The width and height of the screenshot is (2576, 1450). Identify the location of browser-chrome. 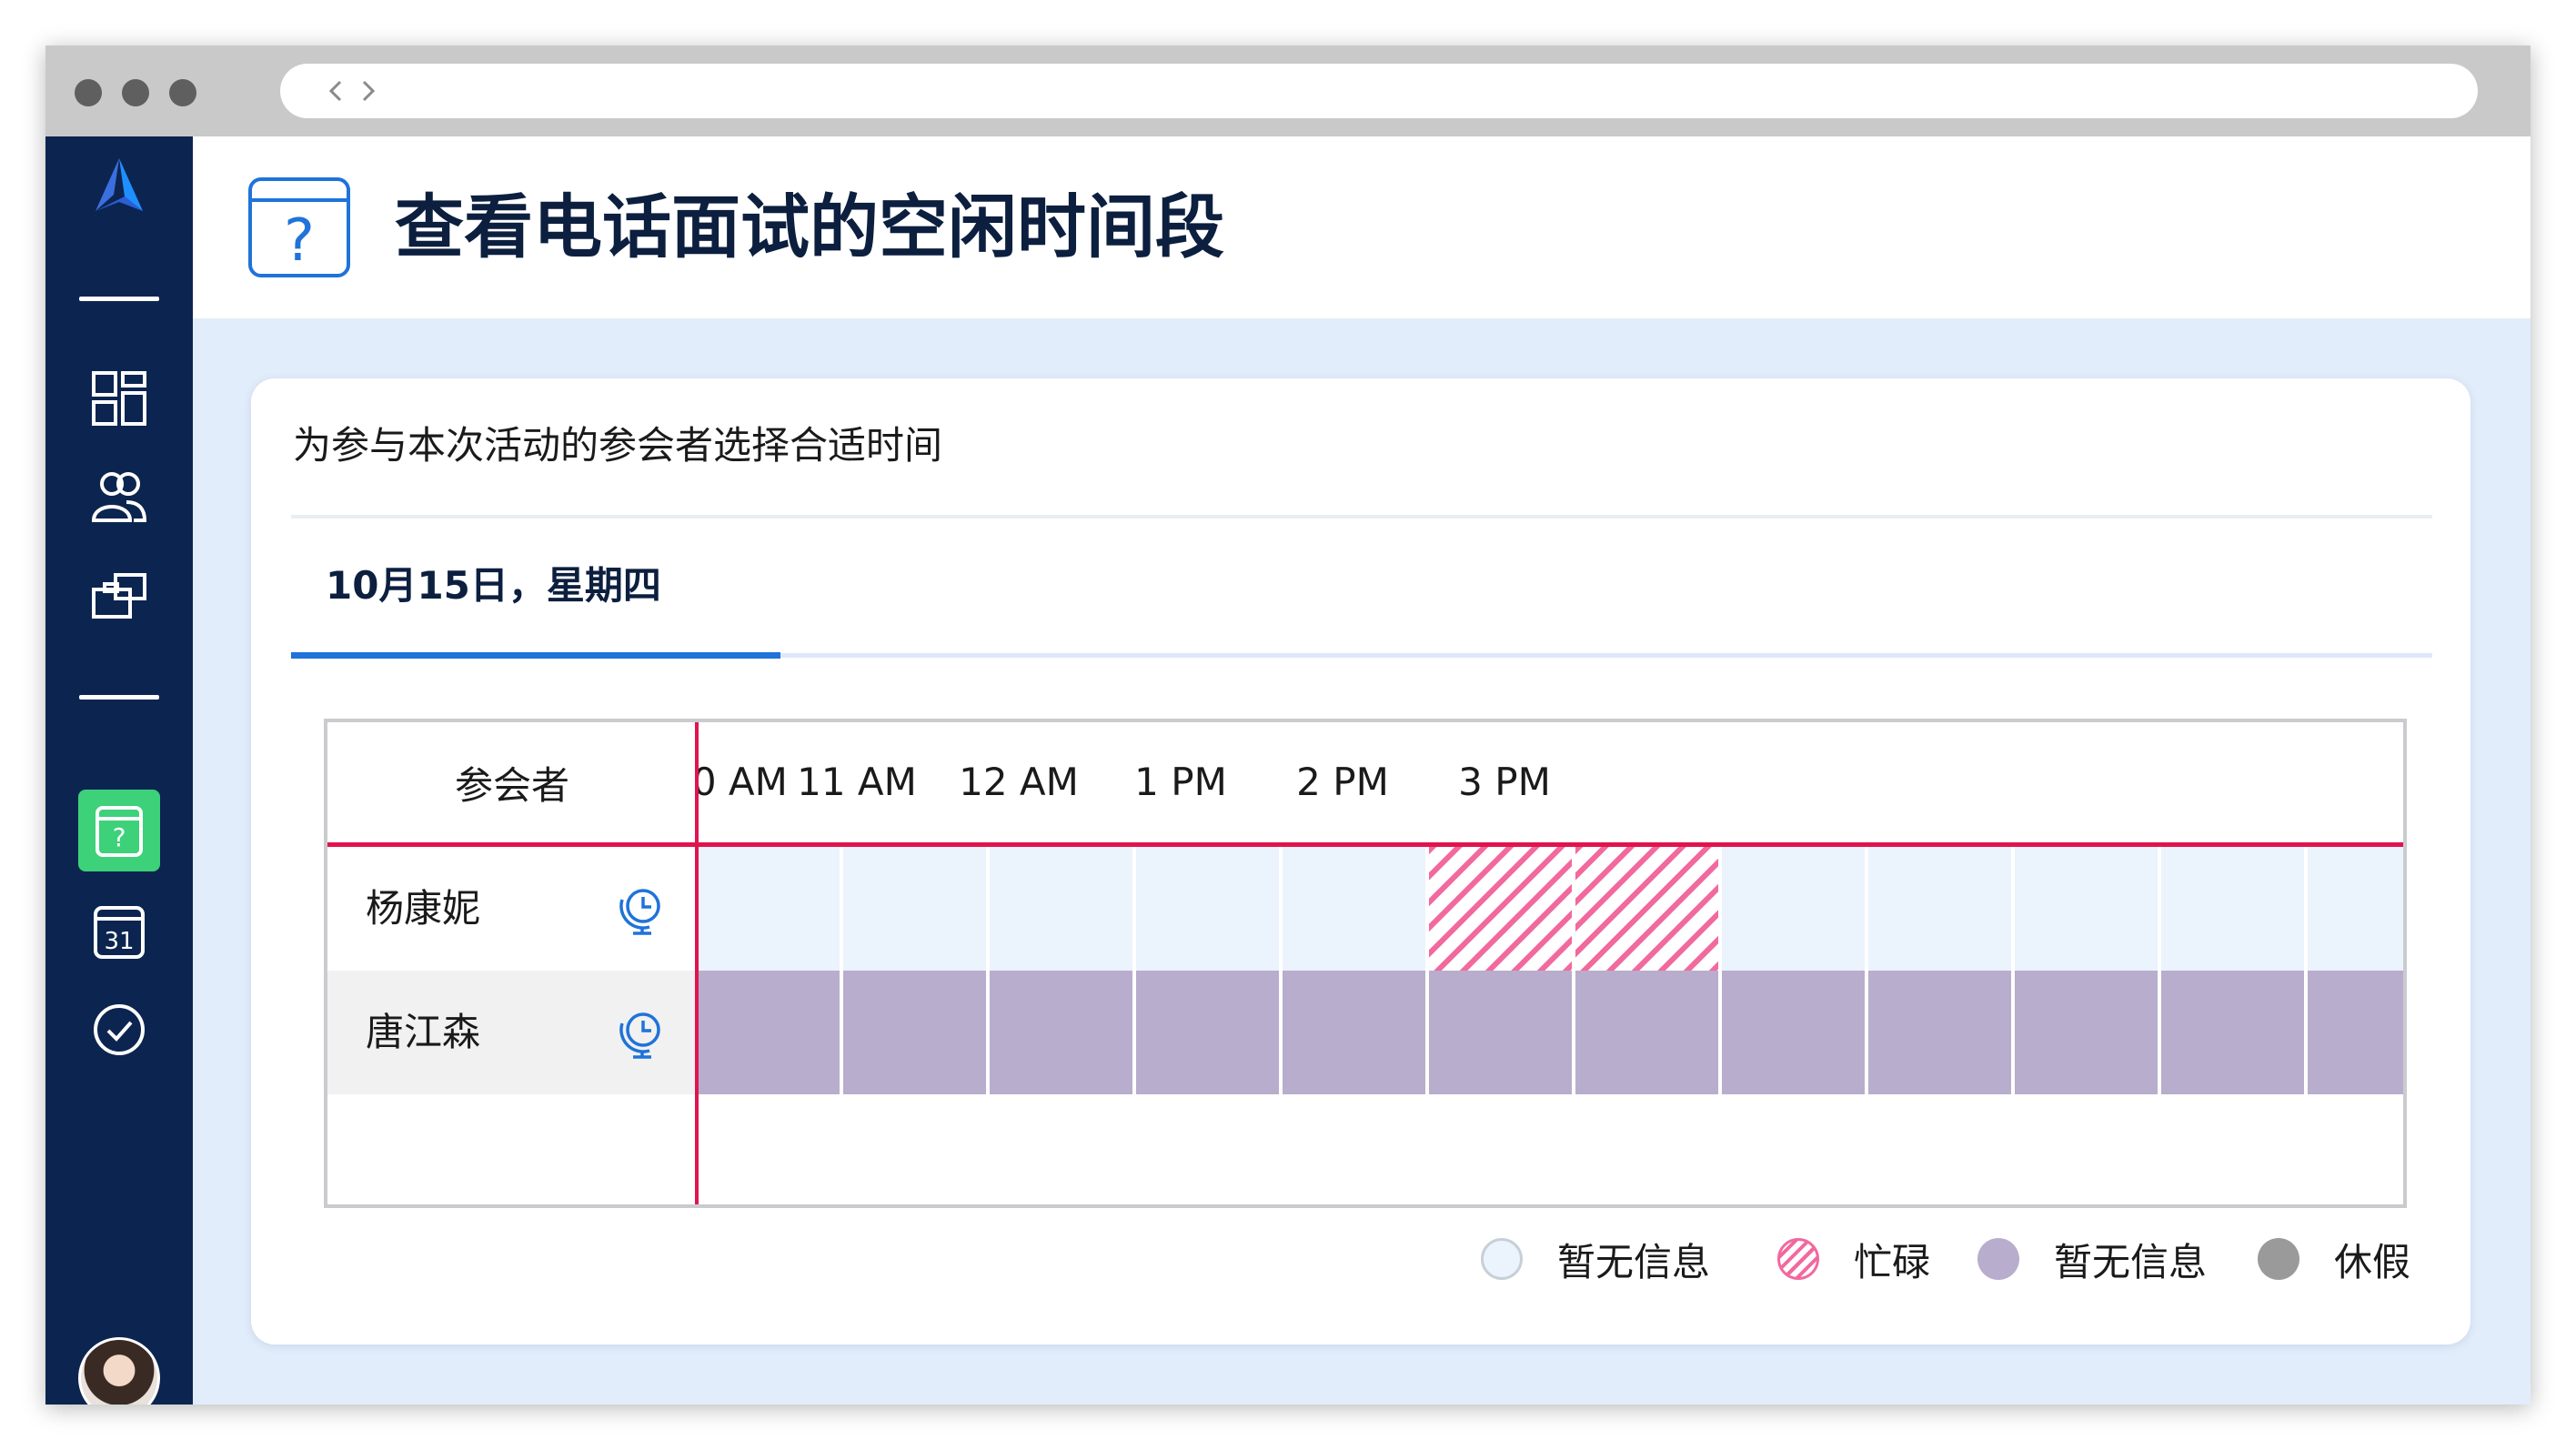
(1288, 90).